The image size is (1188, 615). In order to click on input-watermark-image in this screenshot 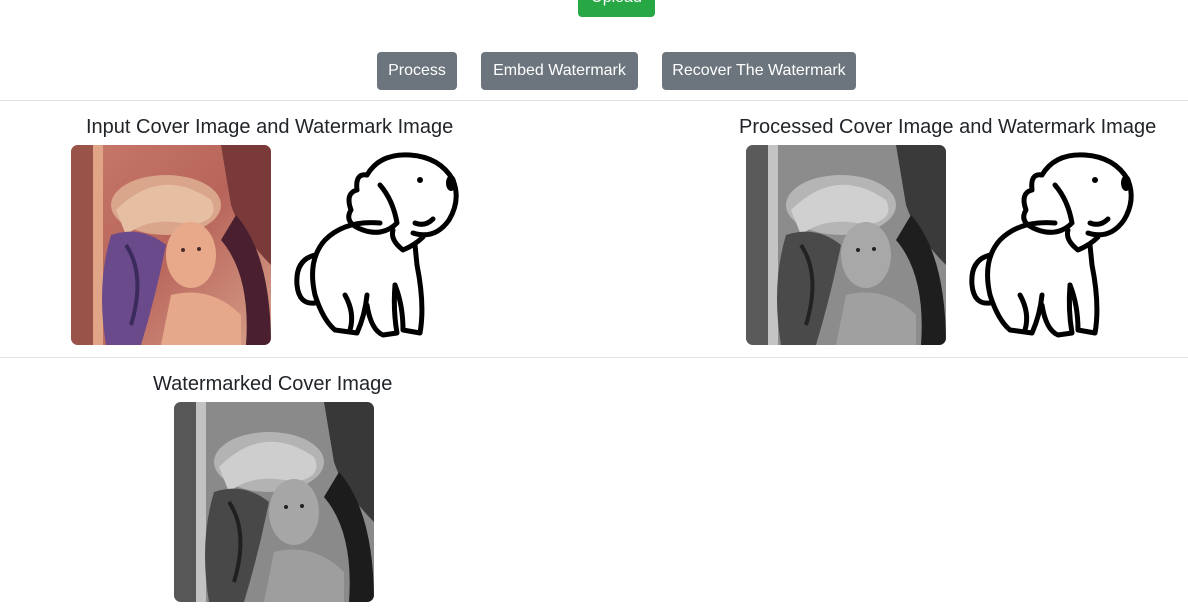, I will do `click(385, 245)`.